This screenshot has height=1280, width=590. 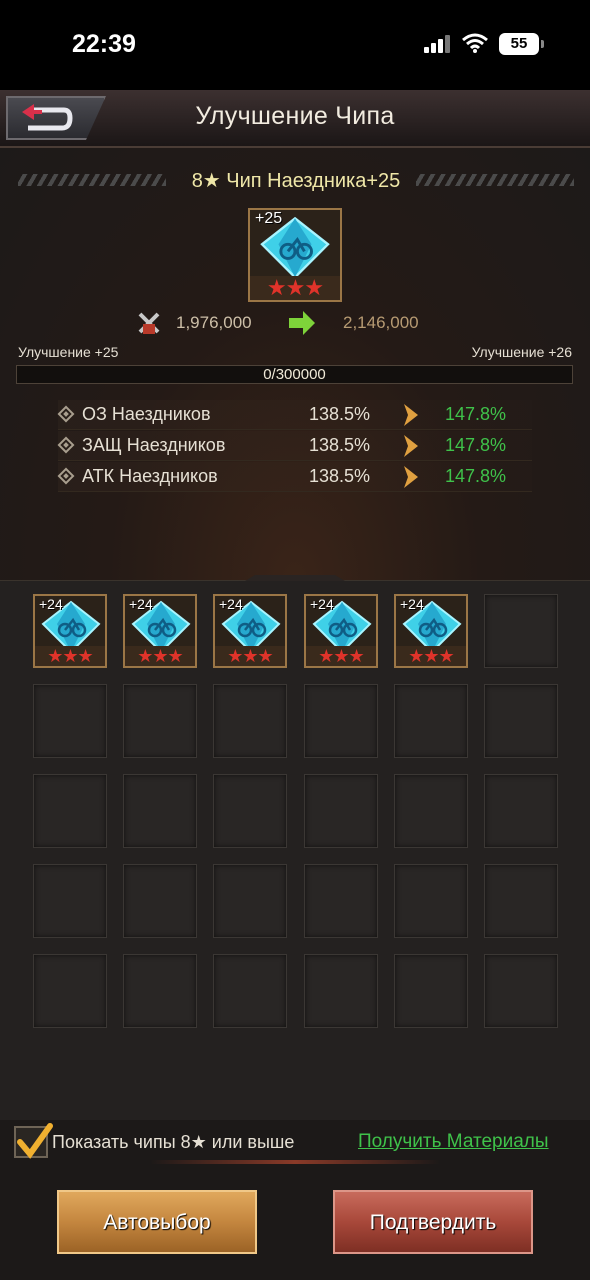 I want to click on upgrade-progress-bar: 0/300000, so click(x=294, y=374).